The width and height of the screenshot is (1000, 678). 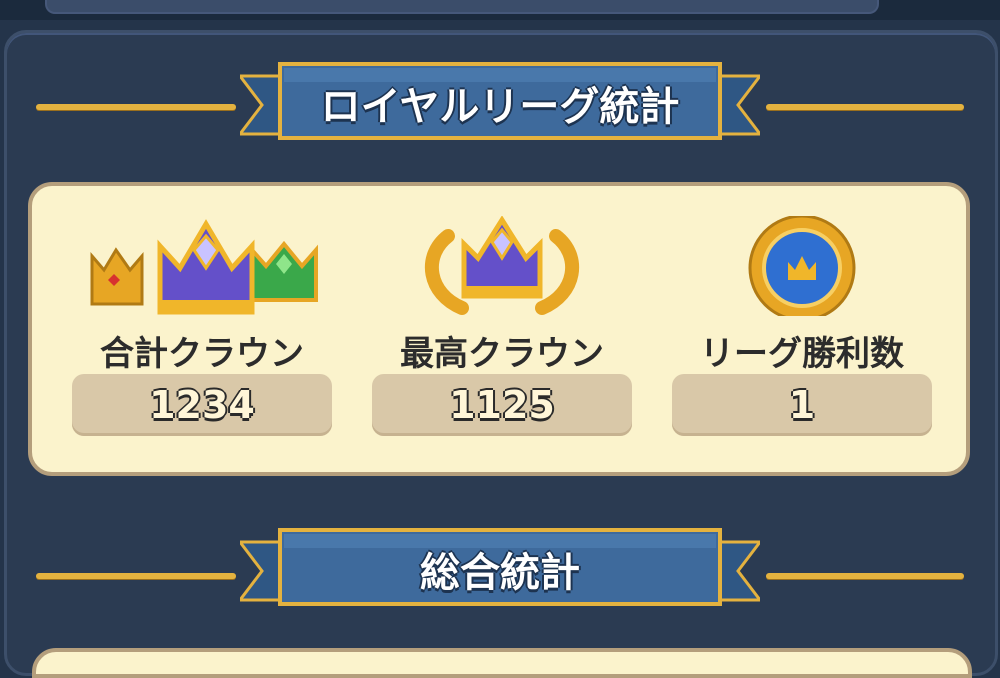 What do you see at coordinates (802, 354) in the screenshot?
I see `stat-label: リーグ勝利数` at bounding box center [802, 354].